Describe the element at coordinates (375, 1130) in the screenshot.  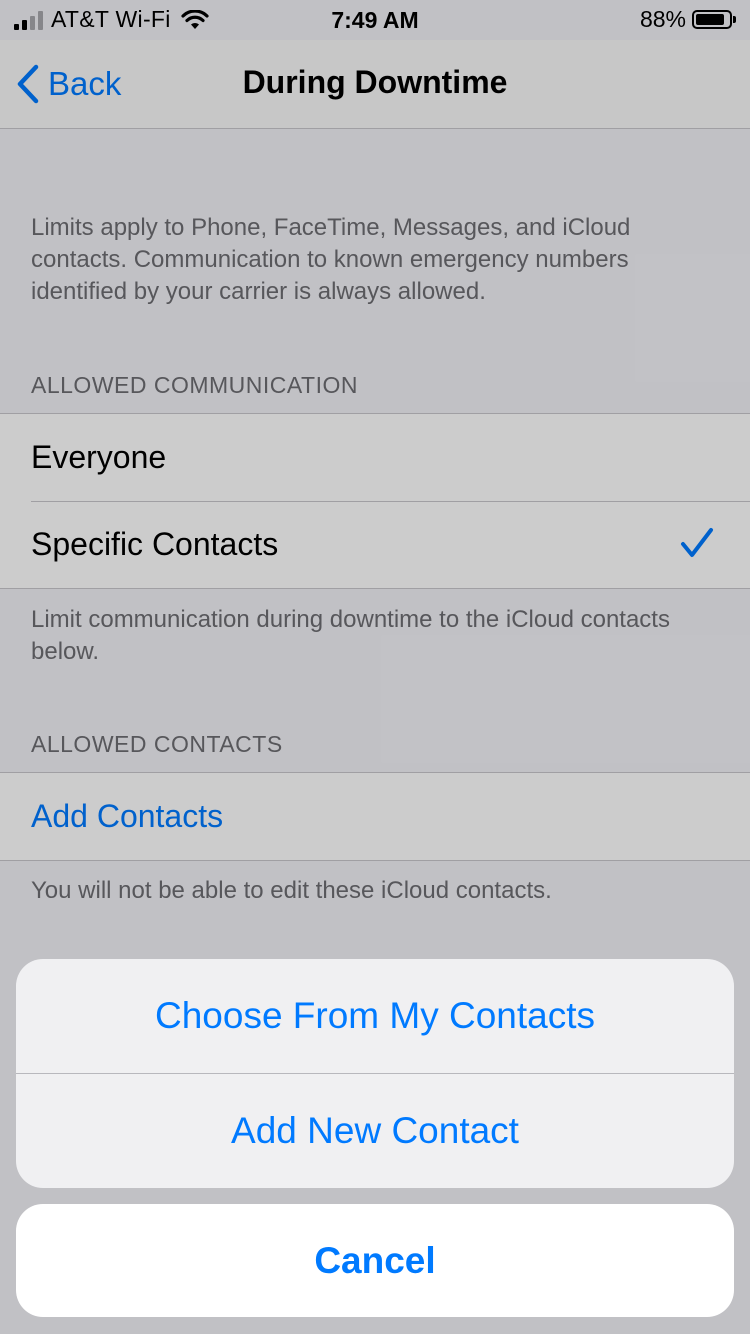
I see `add-new-contact-button: Add New Contact` at that location.